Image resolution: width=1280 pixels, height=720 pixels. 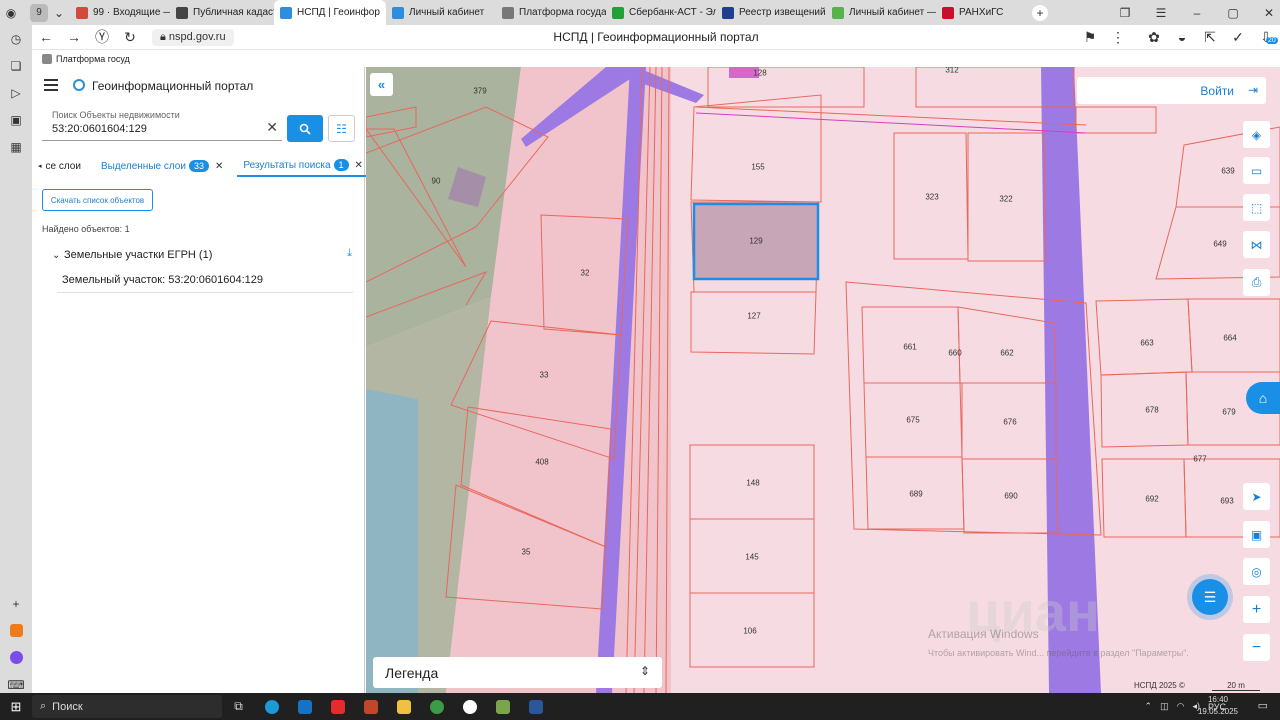 I want to click on tab-label: се слои, so click(x=63, y=166).